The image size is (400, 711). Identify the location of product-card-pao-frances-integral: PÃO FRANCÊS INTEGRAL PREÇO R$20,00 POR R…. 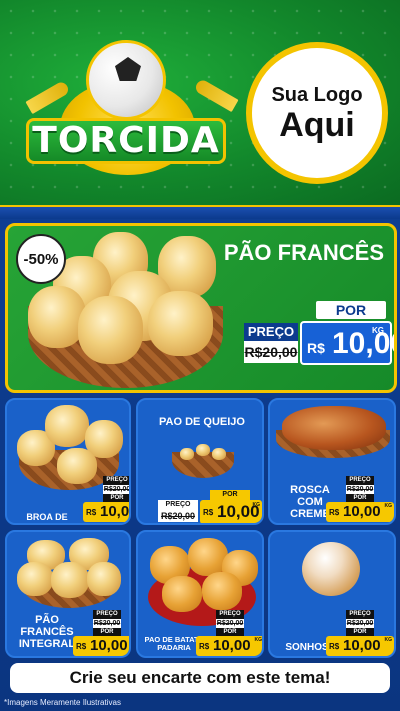
(68, 594).